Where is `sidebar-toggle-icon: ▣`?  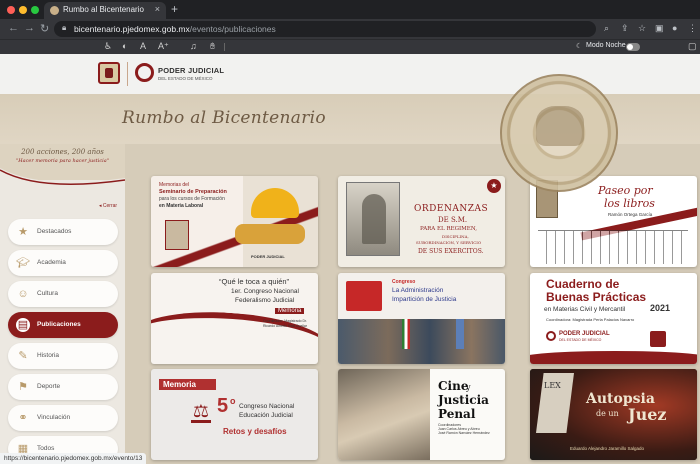 sidebar-toggle-icon: ▣ is located at coordinates (659, 28).